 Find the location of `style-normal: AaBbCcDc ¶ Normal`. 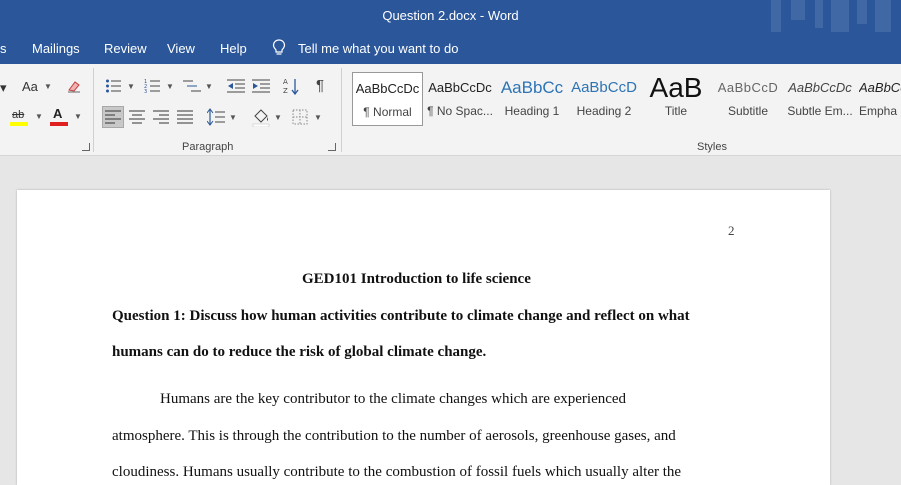

style-normal: AaBbCcDc ¶ Normal is located at coordinates (387, 99).